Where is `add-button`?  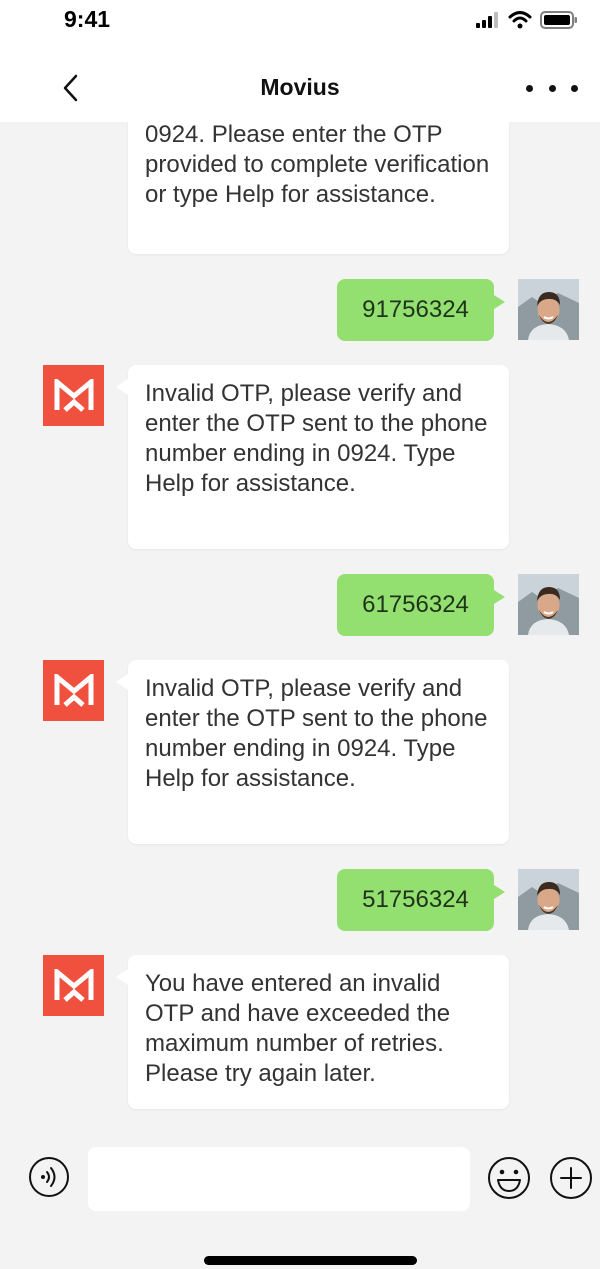 add-button is located at coordinates (571, 1178).